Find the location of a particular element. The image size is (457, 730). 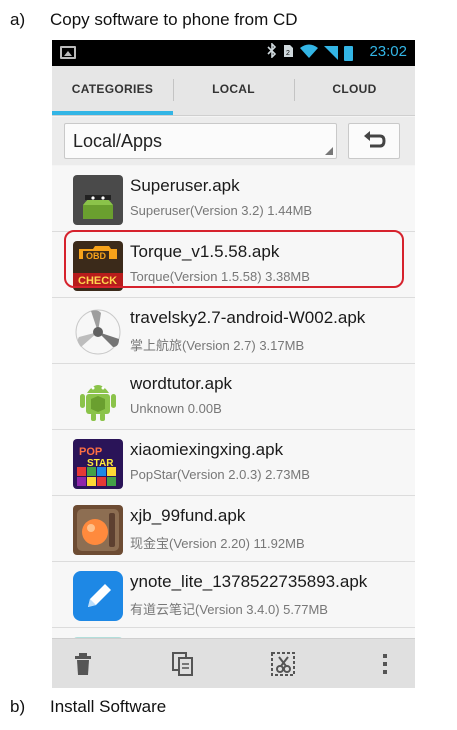

path-bar: Local/Apps is located at coordinates (233, 141).